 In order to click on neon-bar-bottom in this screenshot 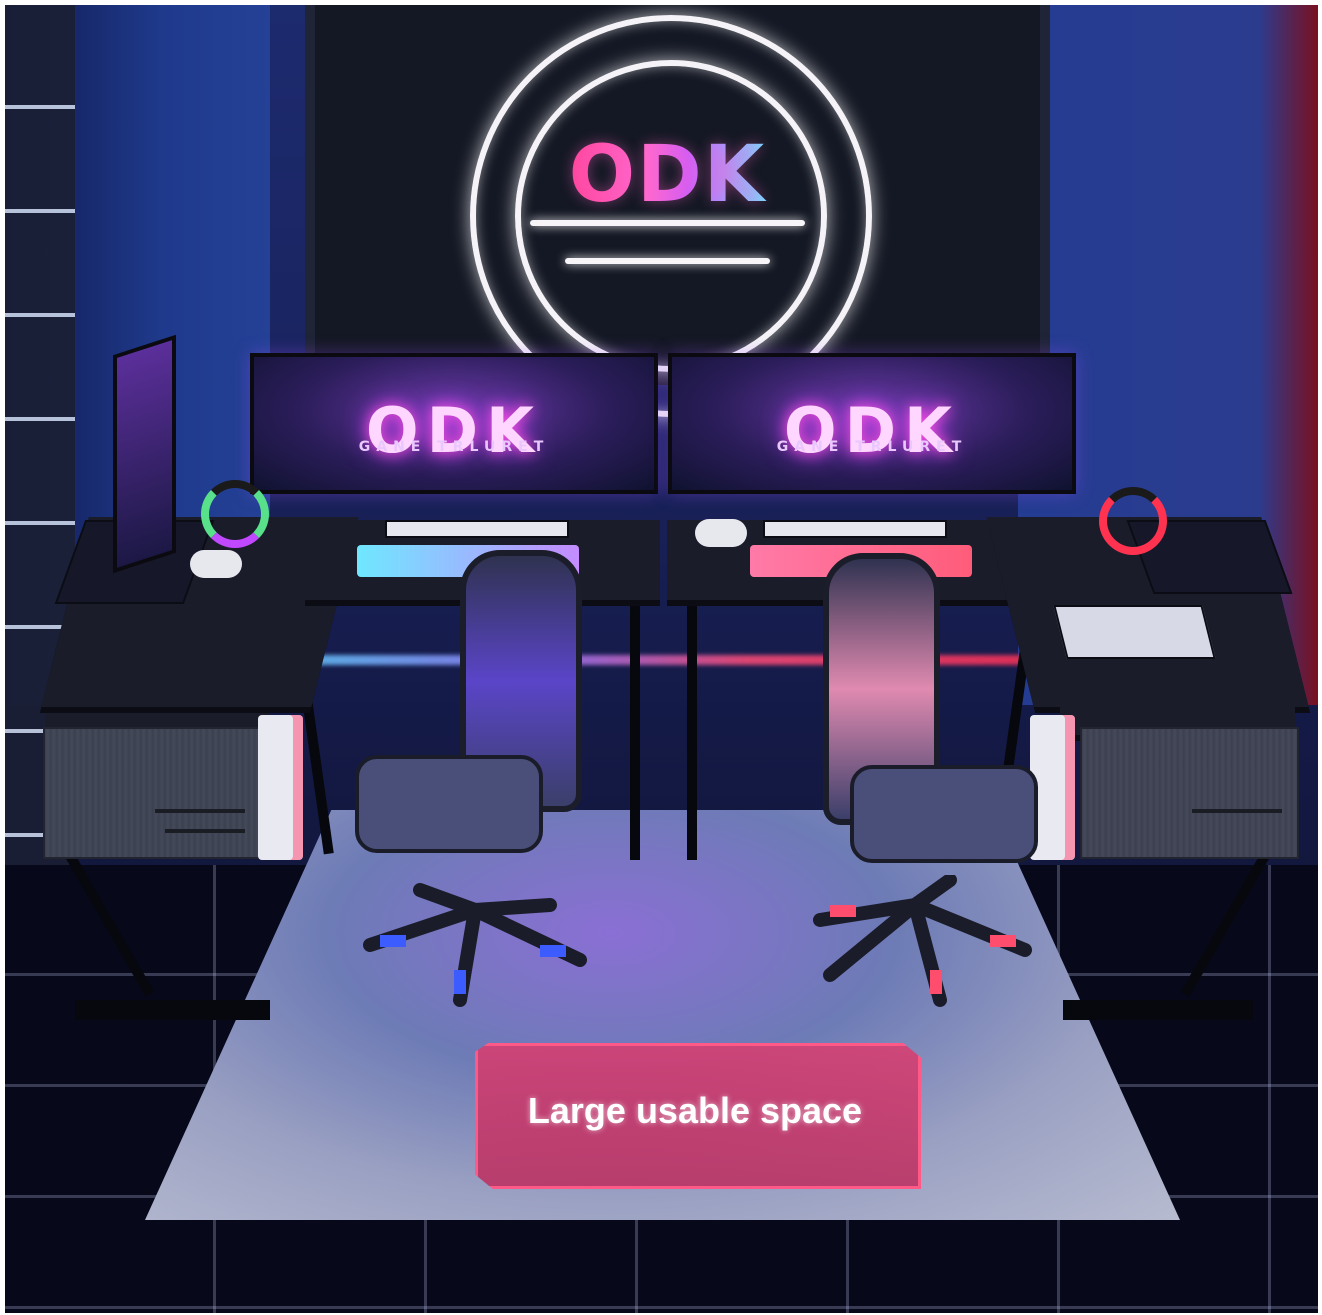, I will do `click(667, 261)`.